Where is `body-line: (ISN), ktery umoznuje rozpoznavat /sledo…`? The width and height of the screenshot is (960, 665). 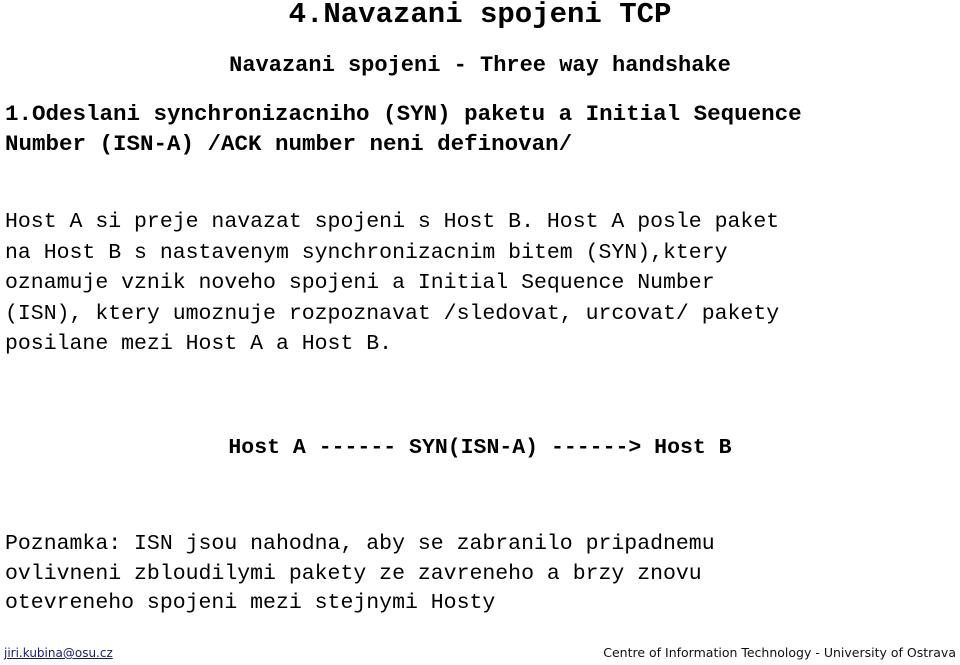
body-line: (ISN), ktery umoznuje rozpoznavat /sledo… is located at coordinates (392, 313).